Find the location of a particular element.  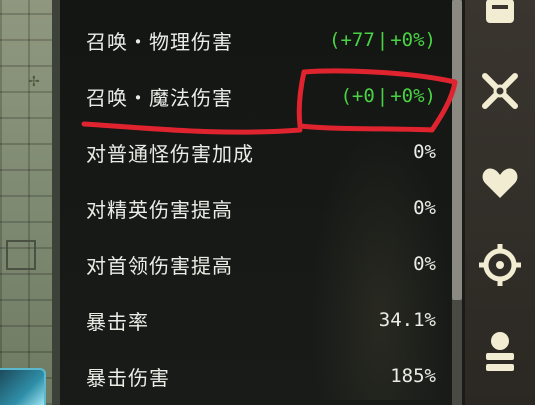

stat-row-crit-rate: 暴击率 34.1% is located at coordinates (261, 320).